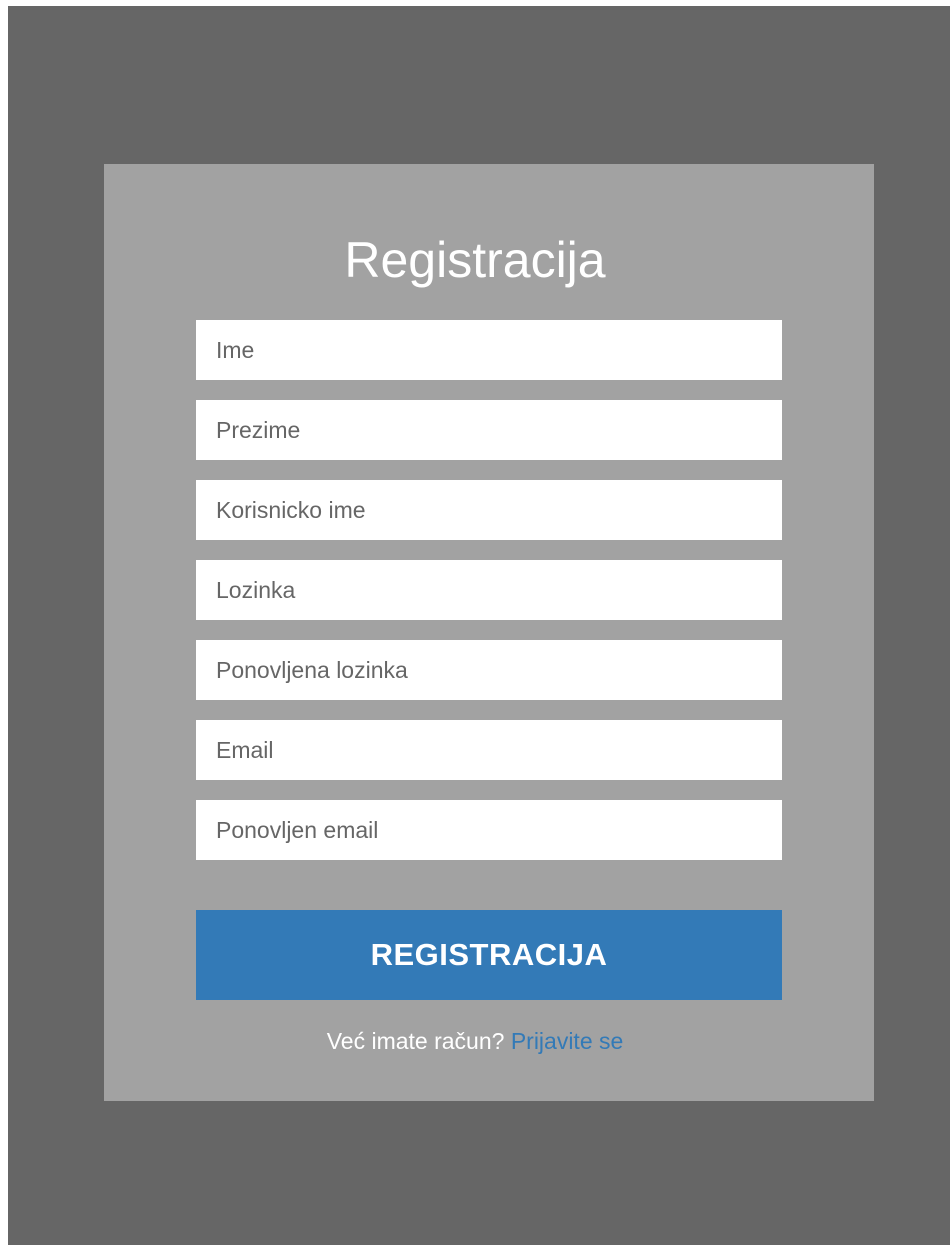 This screenshot has width=950, height=1245. I want to click on page-title: Registracija, so click(475, 260).